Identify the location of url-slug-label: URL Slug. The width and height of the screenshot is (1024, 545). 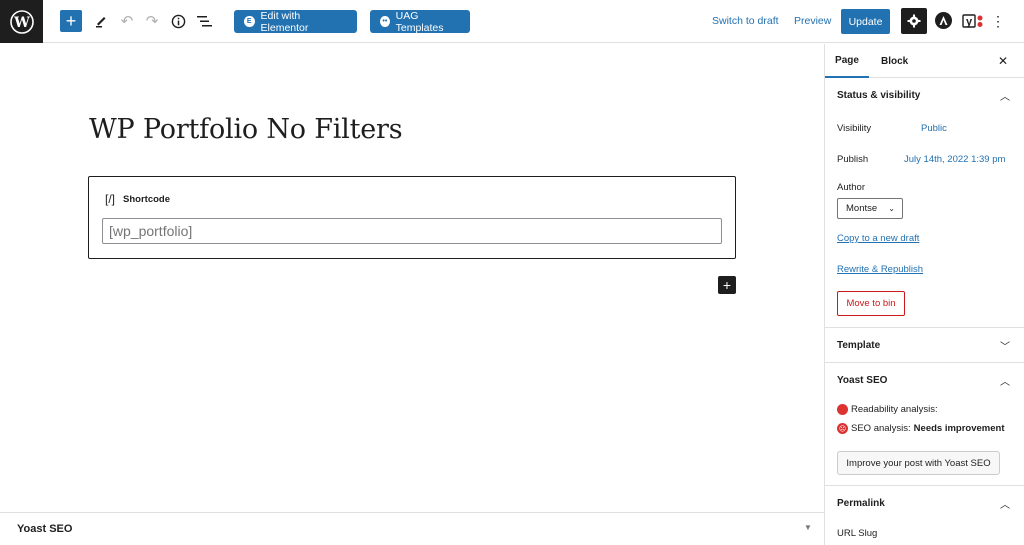
(857, 533).